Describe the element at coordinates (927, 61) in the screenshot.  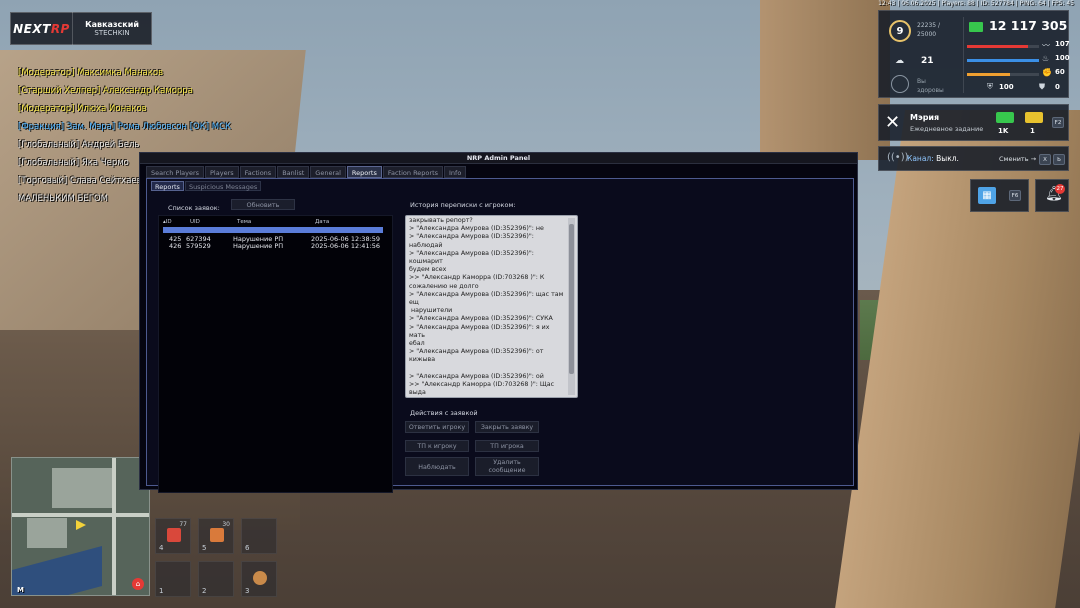
I see `rating-value: 21` at that location.